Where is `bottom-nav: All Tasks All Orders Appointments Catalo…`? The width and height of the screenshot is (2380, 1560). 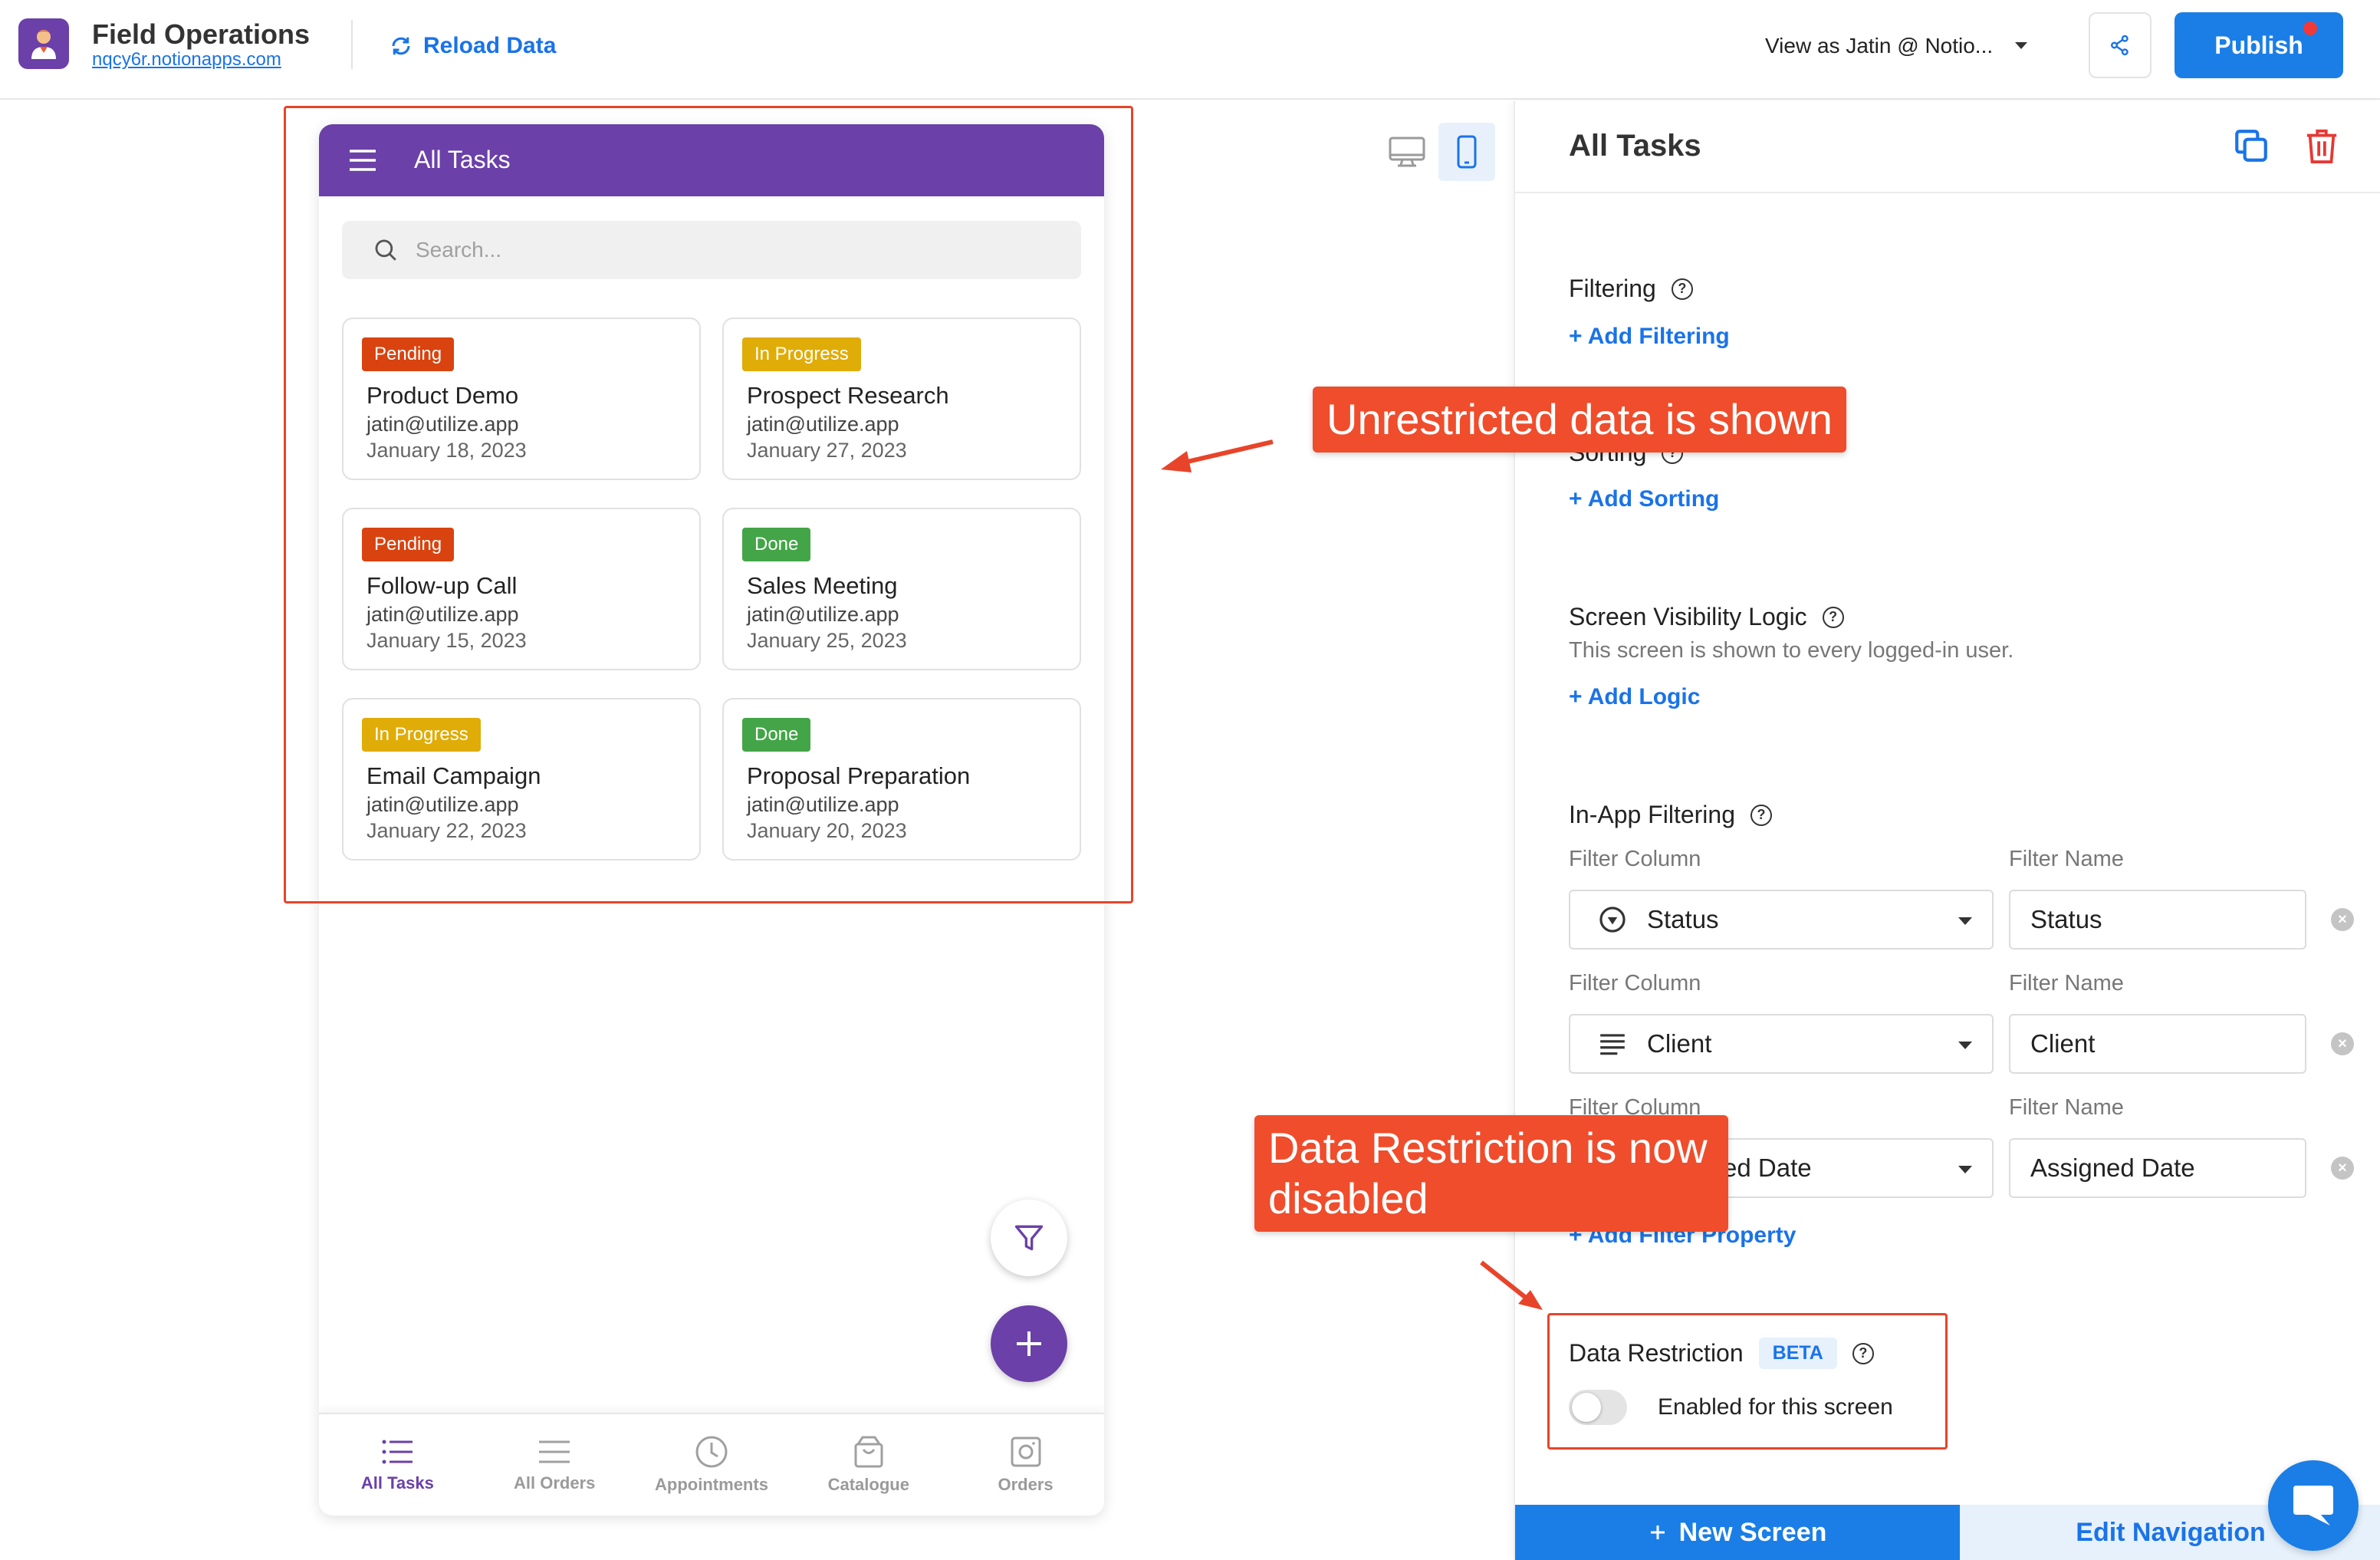
bottom-nav: All Tasks All Orders Appointments Catalo… is located at coordinates (712, 1464).